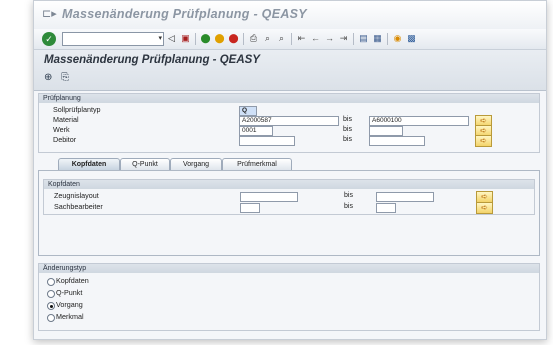  What do you see at coordinates (267, 38) in the screenshot?
I see `find-icon: ⌕` at bounding box center [267, 38].